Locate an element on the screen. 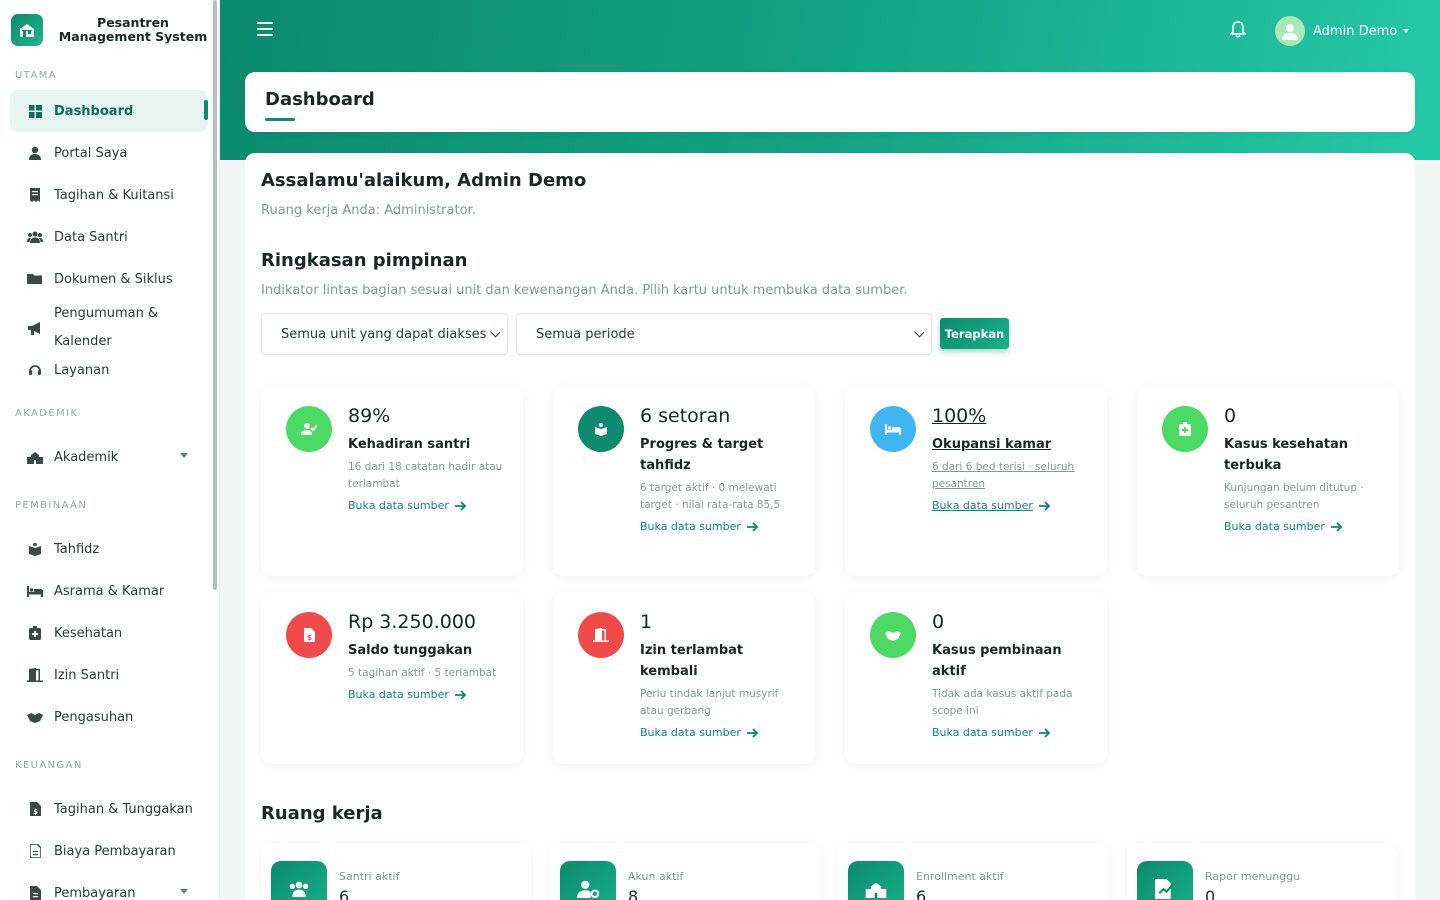 The height and width of the screenshot is (900, 1440). stat-value: 0 is located at coordinates (1230, 416).